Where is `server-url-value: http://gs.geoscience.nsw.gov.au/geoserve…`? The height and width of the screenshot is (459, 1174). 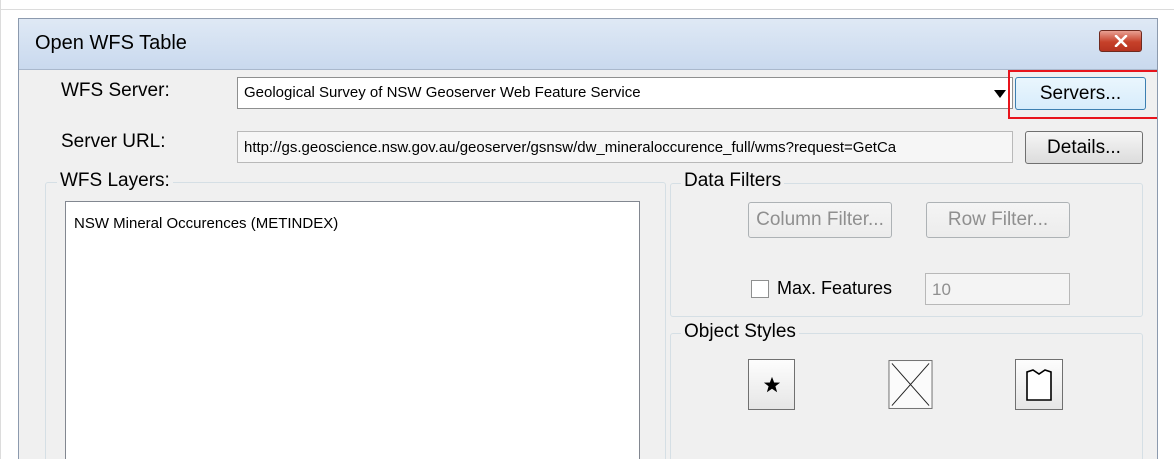 server-url-value: http://gs.geoscience.nsw.gov.au/geoserve… is located at coordinates (570, 147).